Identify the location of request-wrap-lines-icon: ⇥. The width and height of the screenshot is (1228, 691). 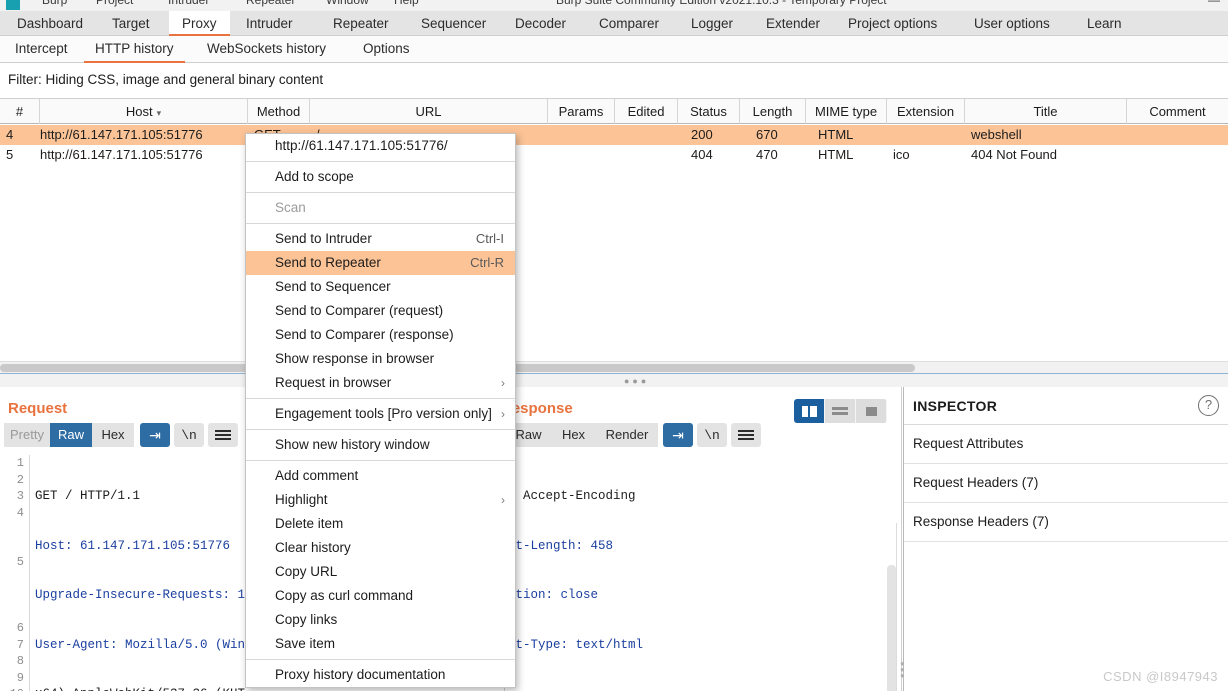
(155, 435).